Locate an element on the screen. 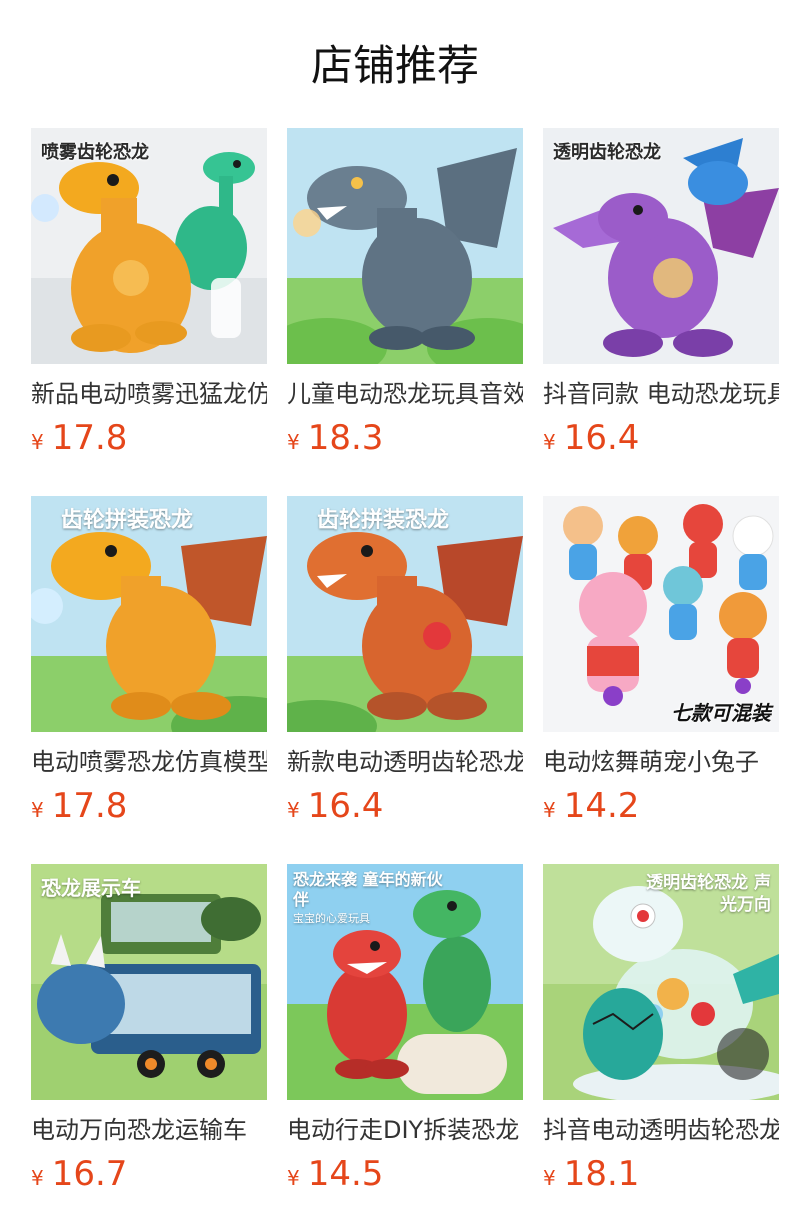  product-card: 喷雾齿轮恐龙 新品电动喷雾迅猛龙仿真模型 ¥17.8 is located at coordinates (149, 293).